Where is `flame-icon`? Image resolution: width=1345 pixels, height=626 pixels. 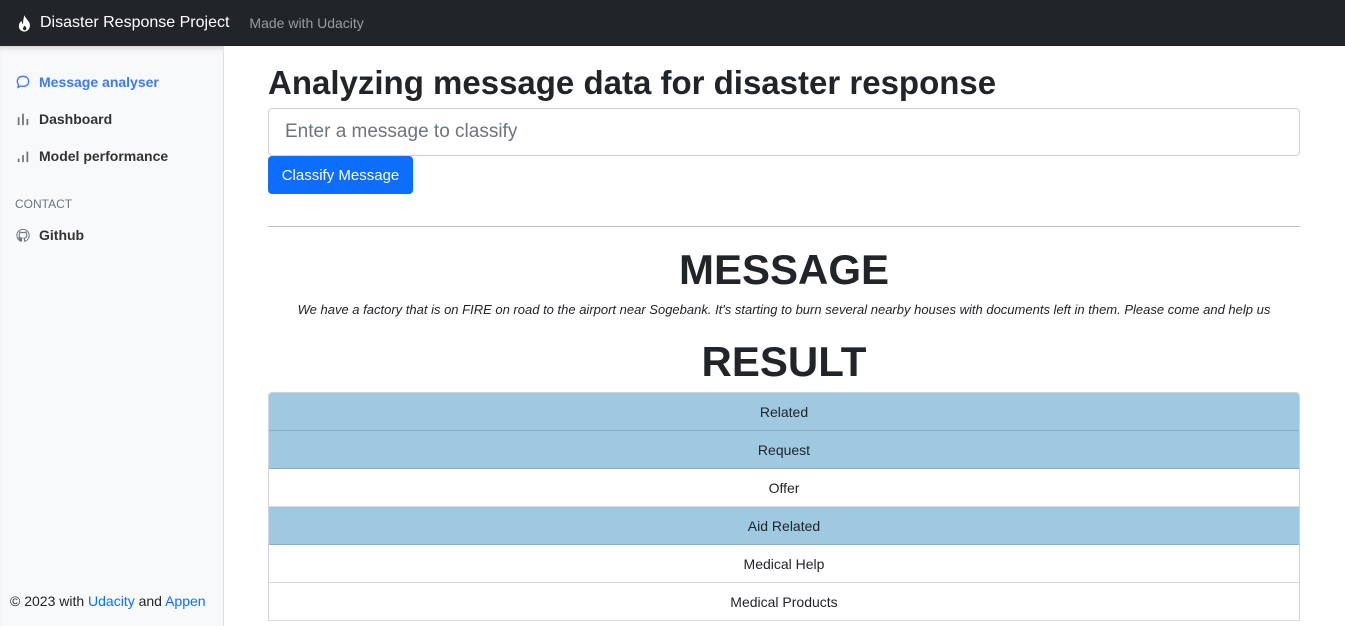 flame-icon is located at coordinates (24, 23).